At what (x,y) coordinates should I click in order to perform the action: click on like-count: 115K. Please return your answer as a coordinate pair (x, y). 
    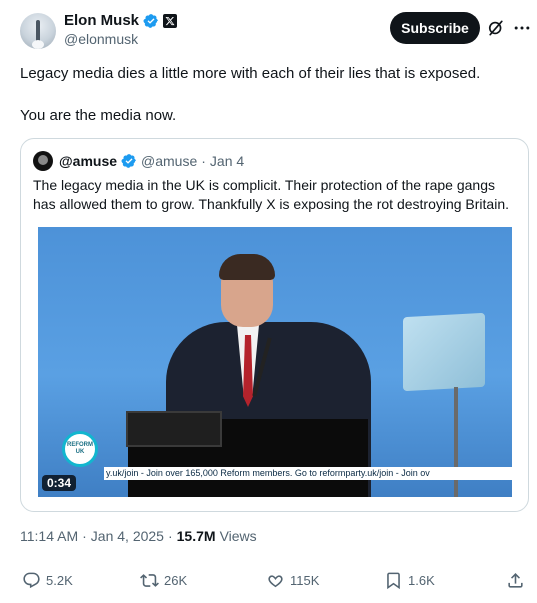
    Looking at the image, I should click on (305, 580).